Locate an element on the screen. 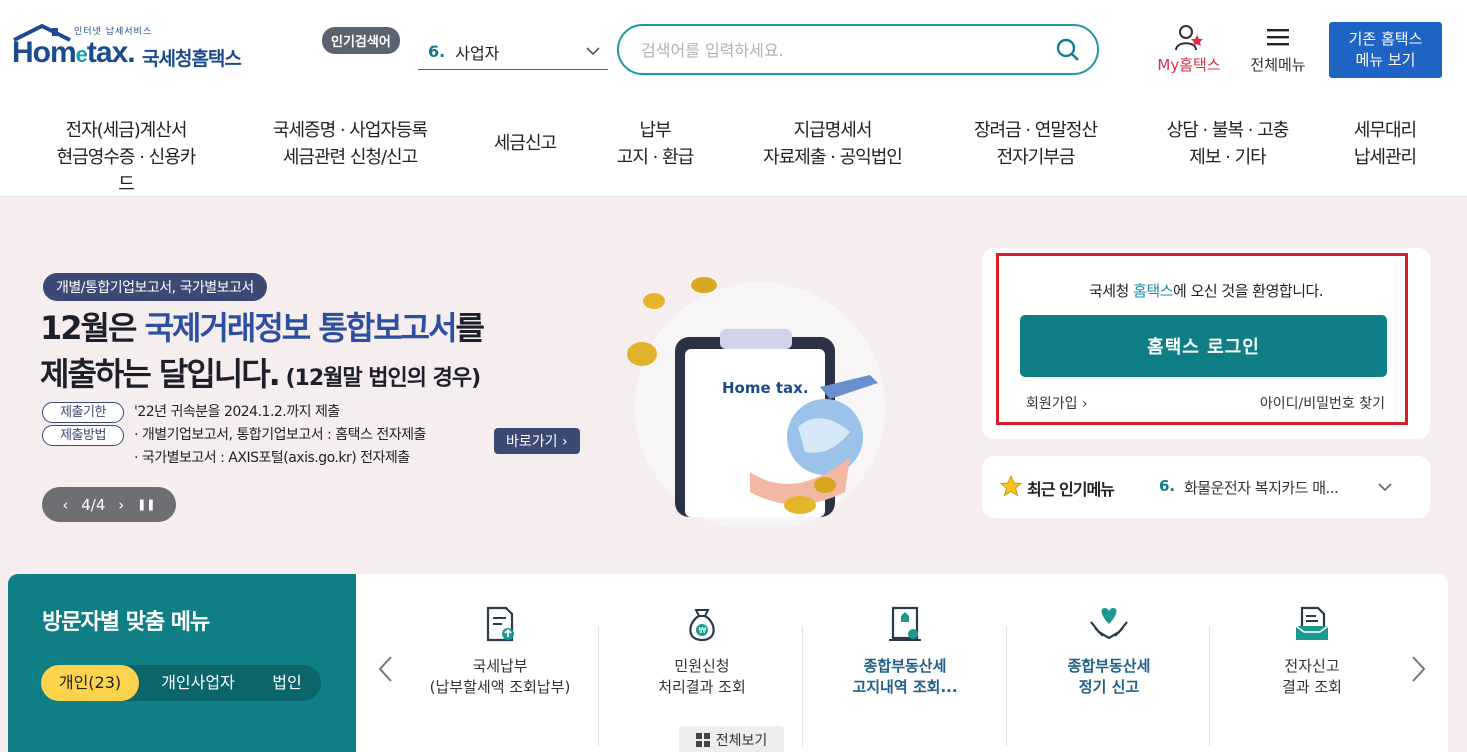 The width and height of the screenshot is (1467, 752). hamburger-menu-icon is located at coordinates (1278, 37).